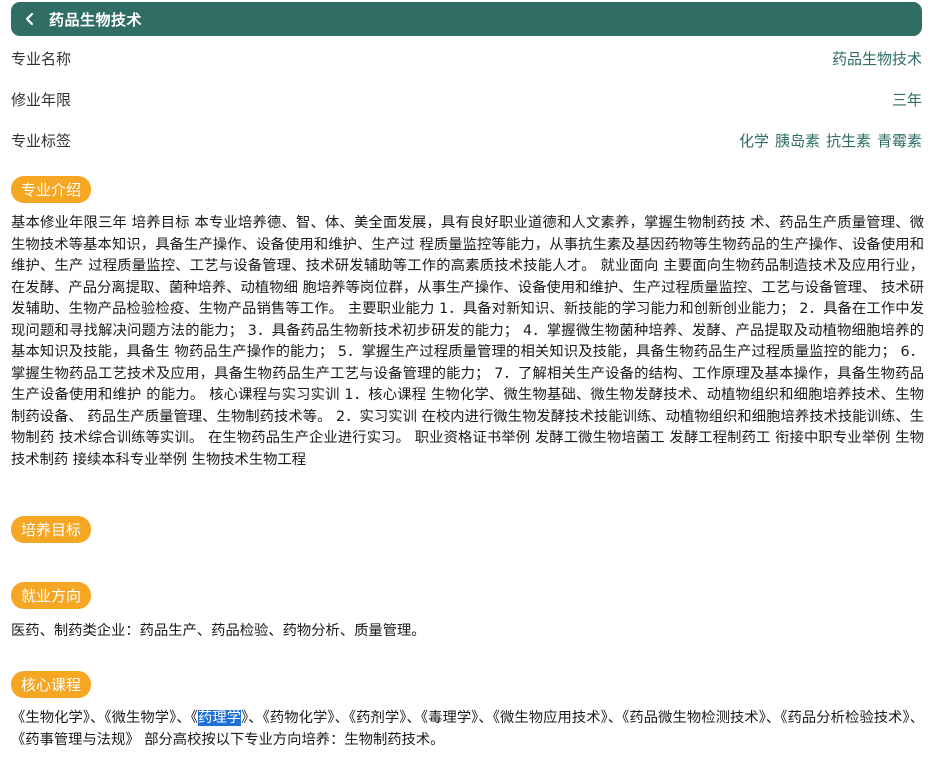  What do you see at coordinates (466, 58) in the screenshot?
I see `info-row-name: 专业名称 药品生物技术` at bounding box center [466, 58].